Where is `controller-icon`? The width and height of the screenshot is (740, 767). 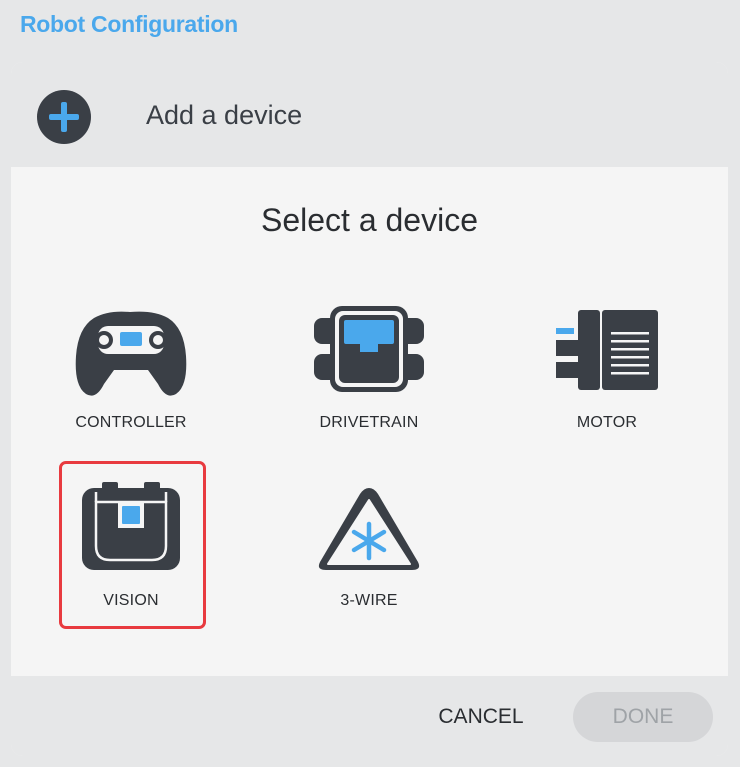 controller-icon is located at coordinates (131, 353).